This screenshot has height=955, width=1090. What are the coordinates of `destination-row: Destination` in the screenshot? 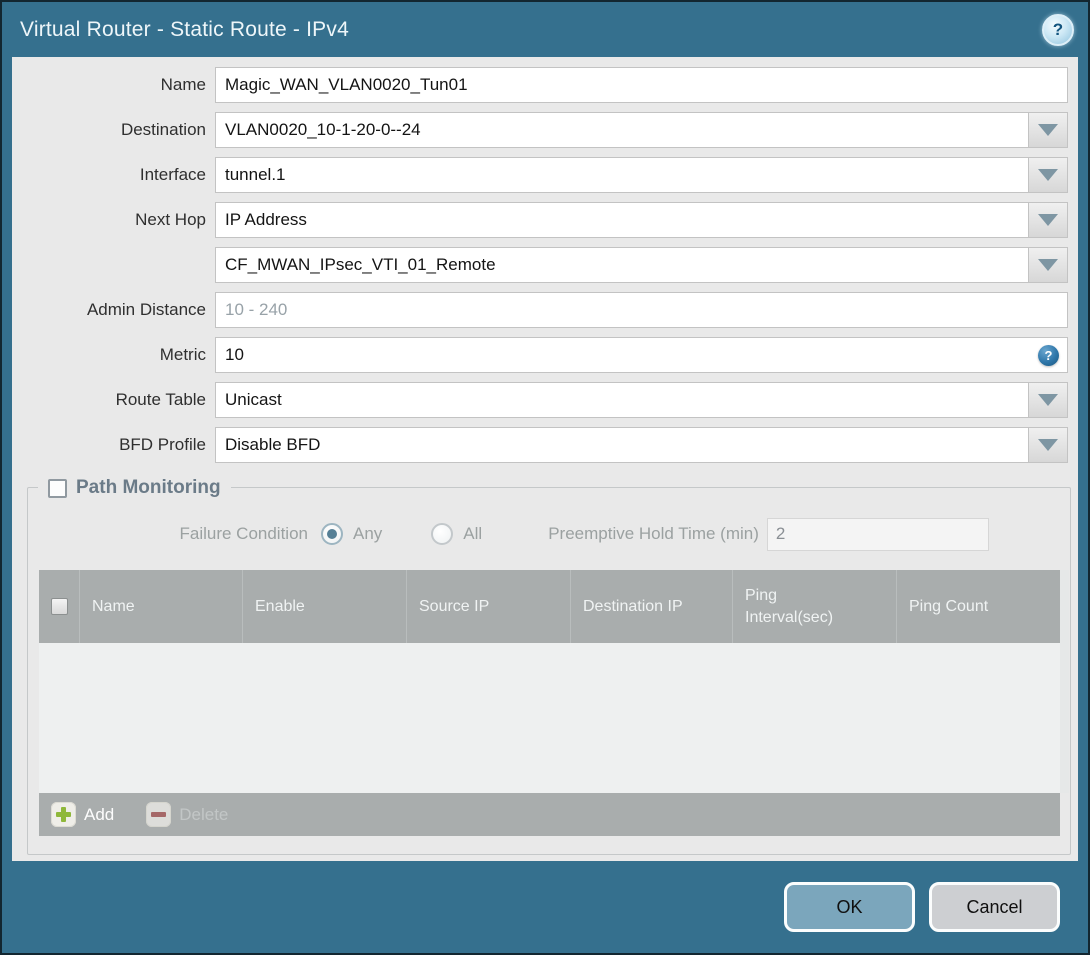 It's located at (545, 130).